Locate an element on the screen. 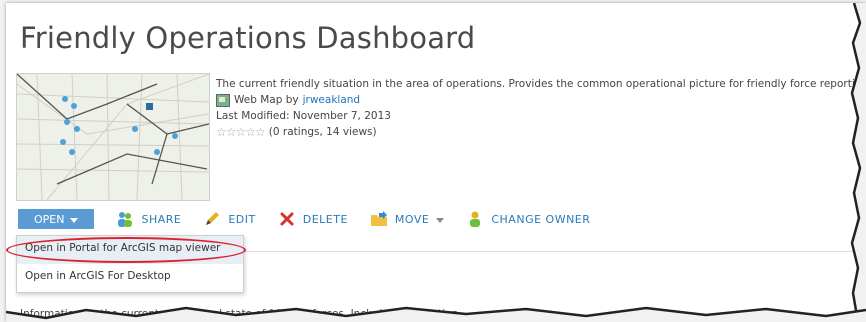 This screenshot has width=866, height=322. owner-link: jrweakland is located at coordinates (331, 100).